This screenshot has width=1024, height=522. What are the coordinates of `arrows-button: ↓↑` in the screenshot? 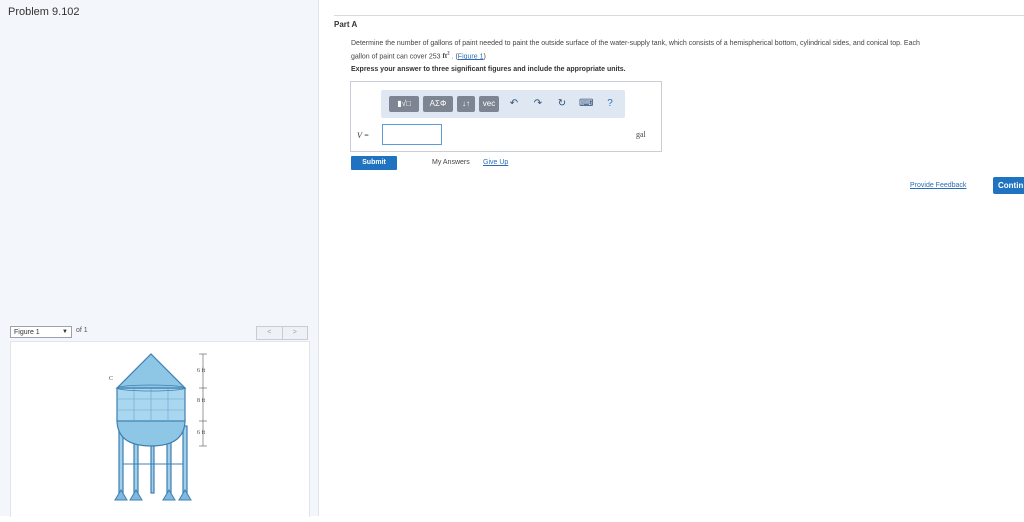 It's located at (466, 104).